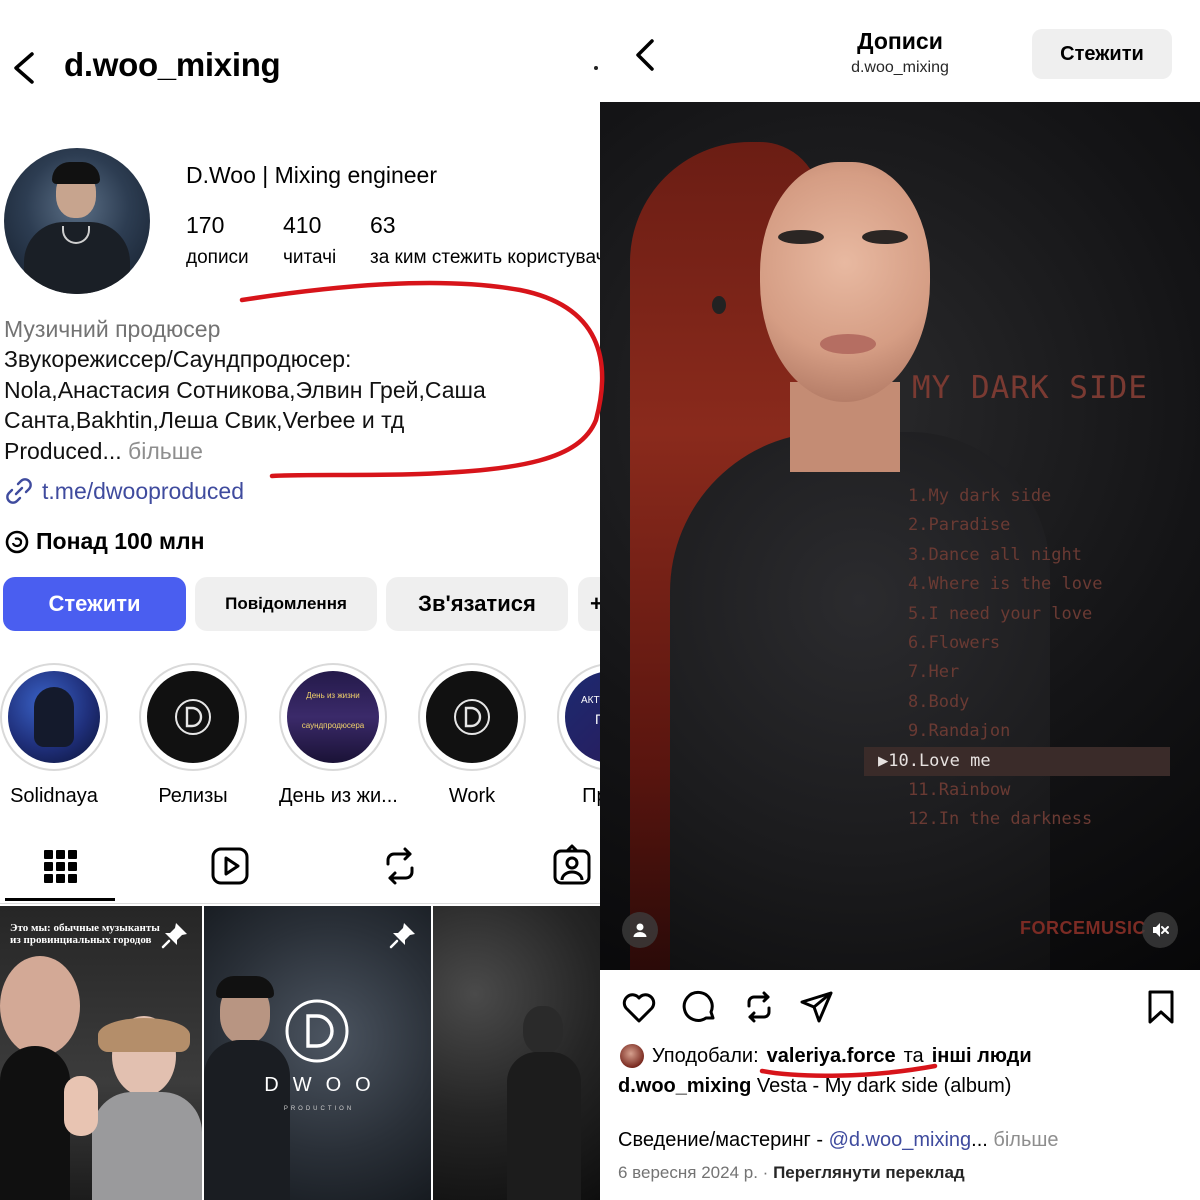 This screenshot has height=1200, width=1200. Describe the element at coordinates (193, 796) in the screenshot. I see `highlight-label: Релизы` at that location.